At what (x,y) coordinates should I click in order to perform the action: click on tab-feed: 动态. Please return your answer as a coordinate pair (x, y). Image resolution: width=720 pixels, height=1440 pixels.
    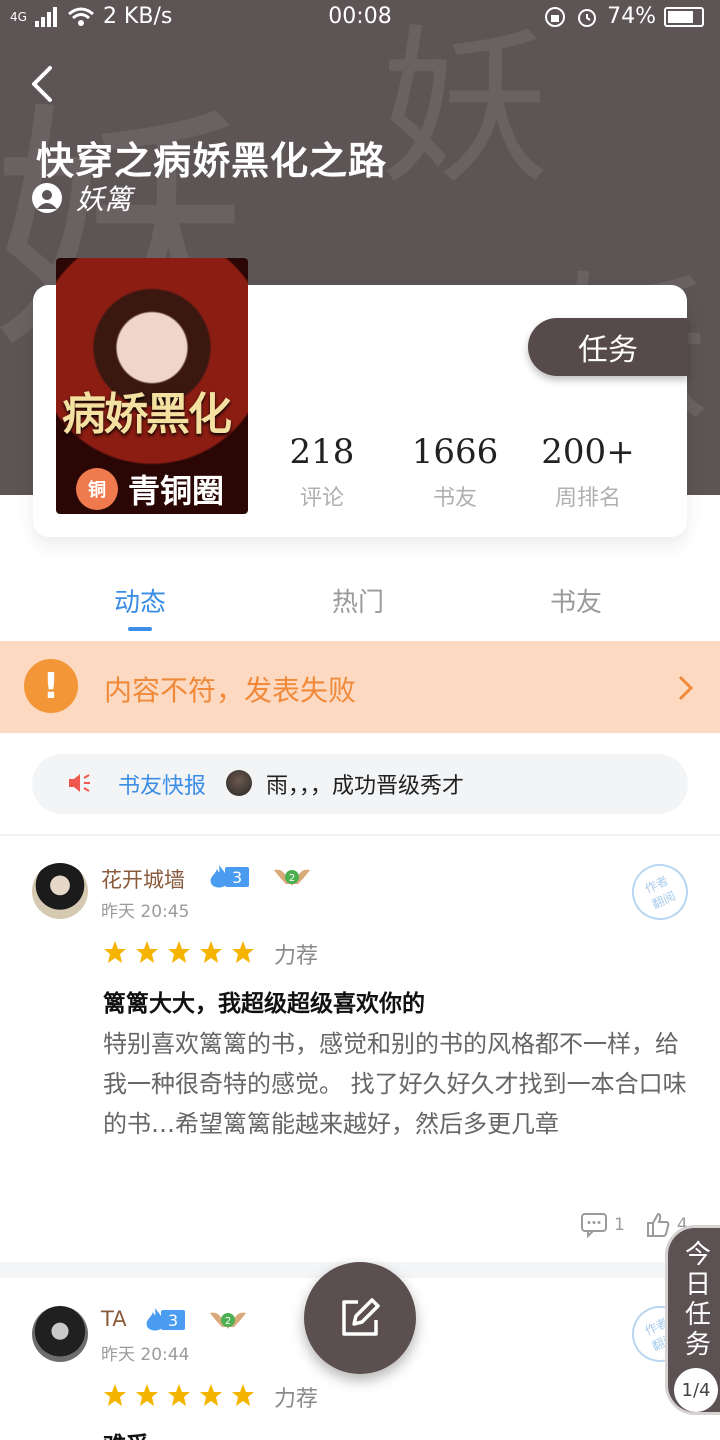
    Looking at the image, I should click on (140, 600).